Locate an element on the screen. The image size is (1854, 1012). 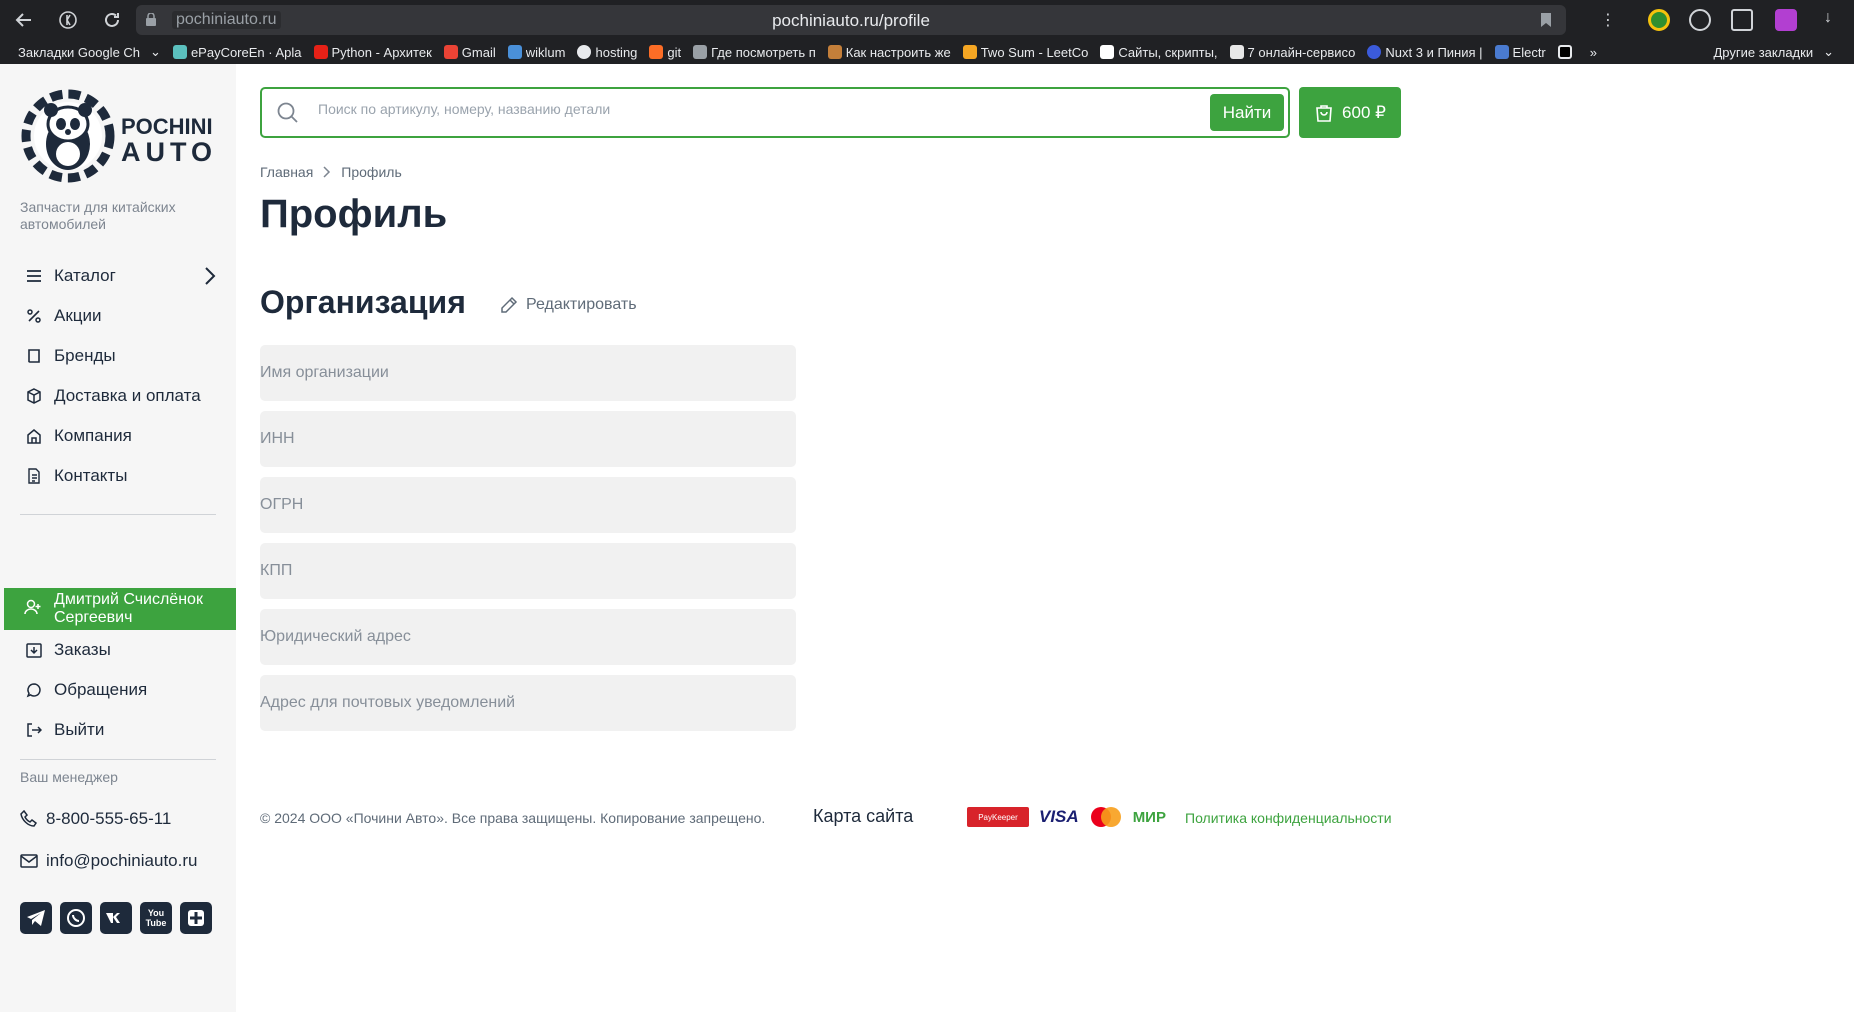
paykeeper-logo: PayKeeper is located at coordinates (998, 817).